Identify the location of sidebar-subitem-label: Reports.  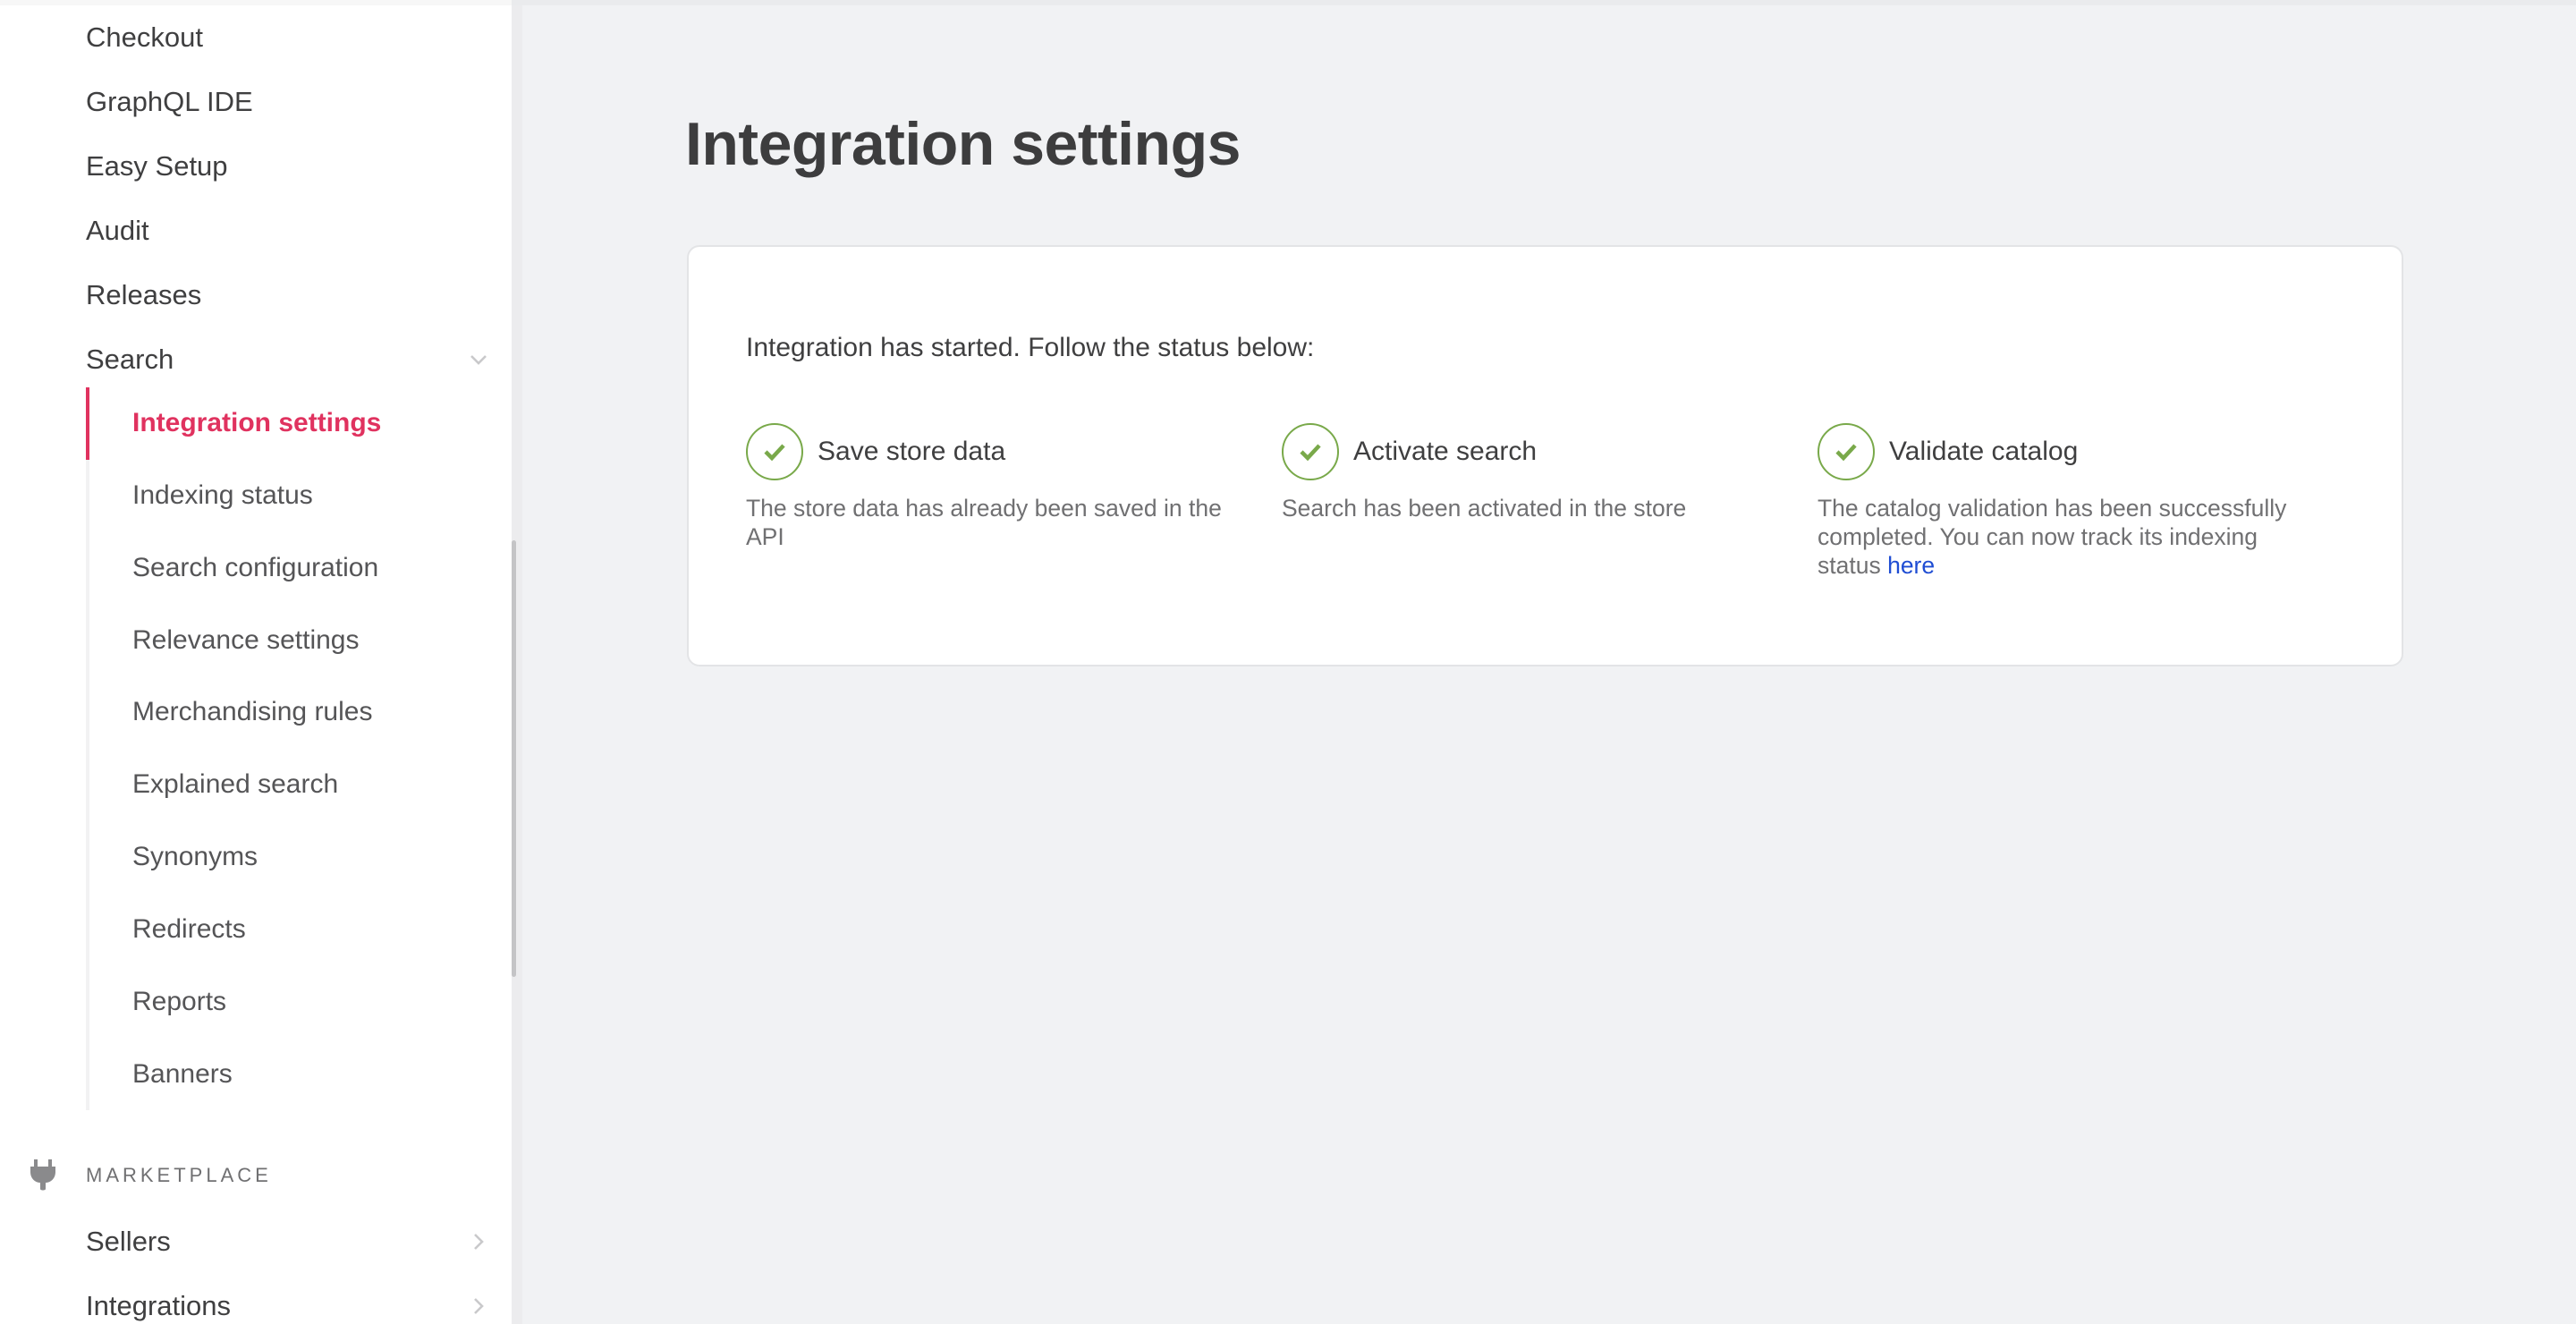
(179, 1001).